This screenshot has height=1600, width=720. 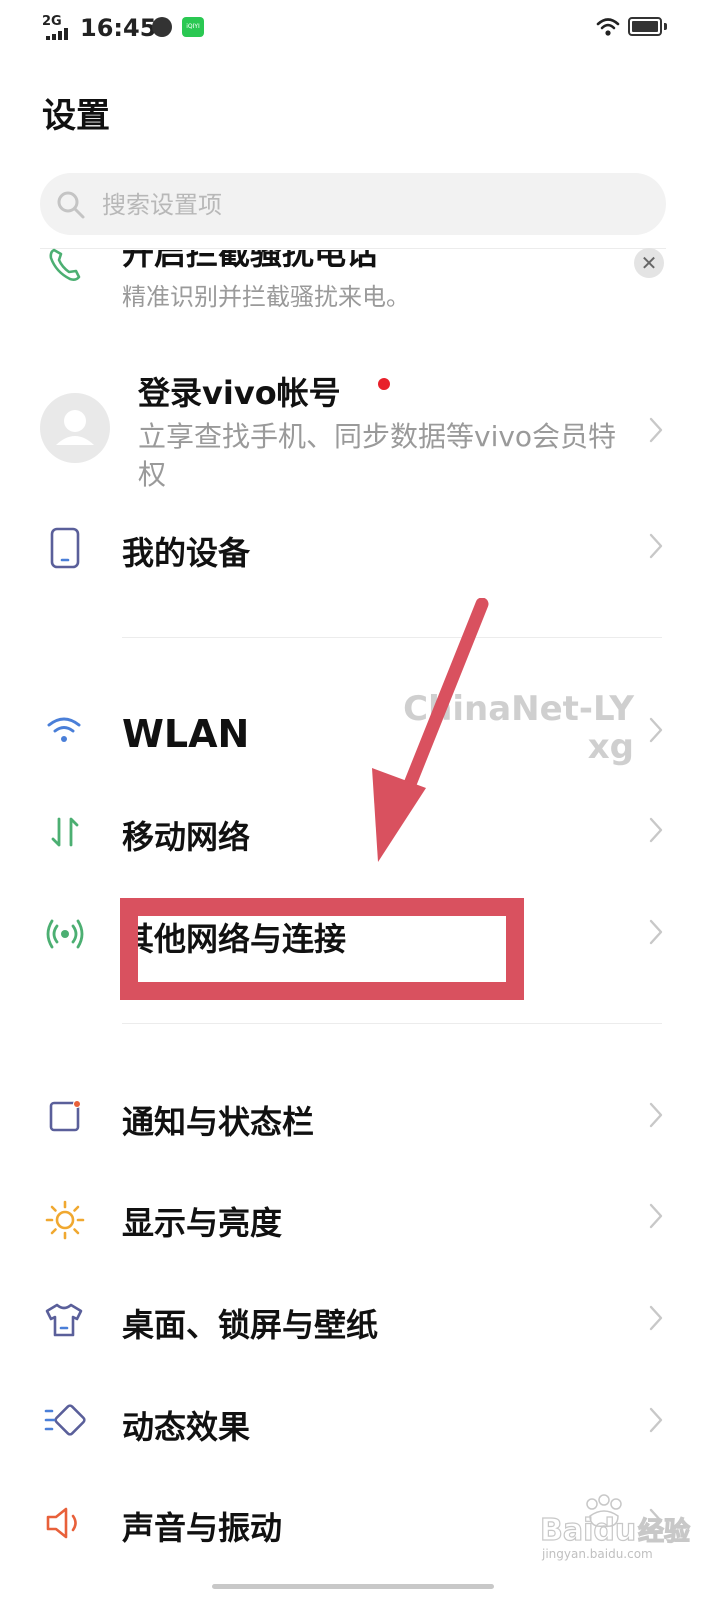 I want to click on menu-item-desktop: 桌面、锁屏与壁纸, so click(x=250, y=1323).